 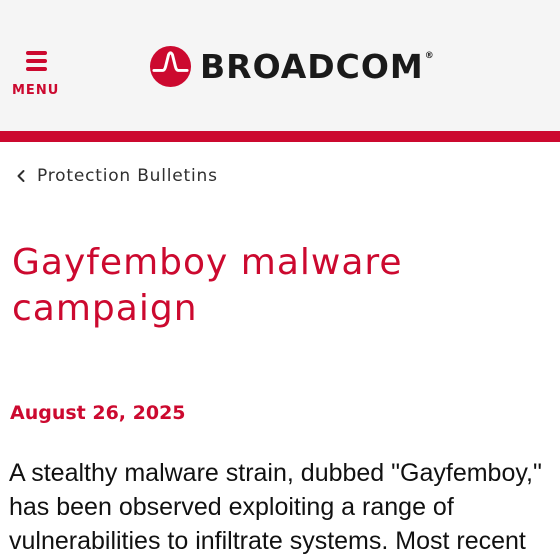 I want to click on breadcrumb-label: Protection Bulletins, so click(x=127, y=176).